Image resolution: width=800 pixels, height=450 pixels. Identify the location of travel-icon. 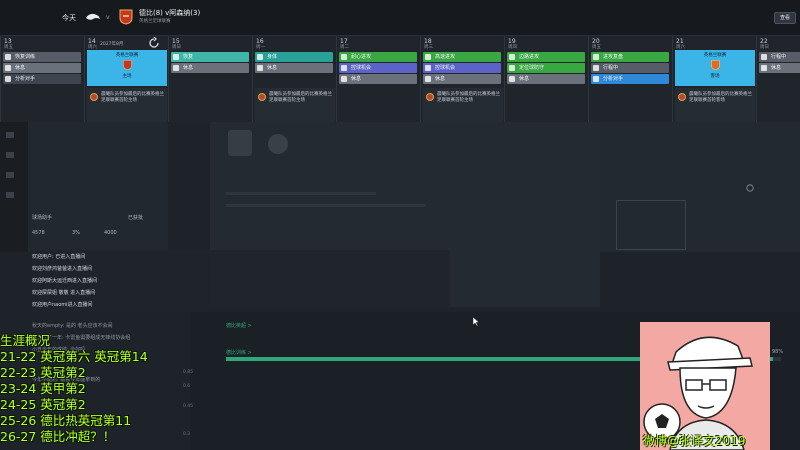
(764, 57).